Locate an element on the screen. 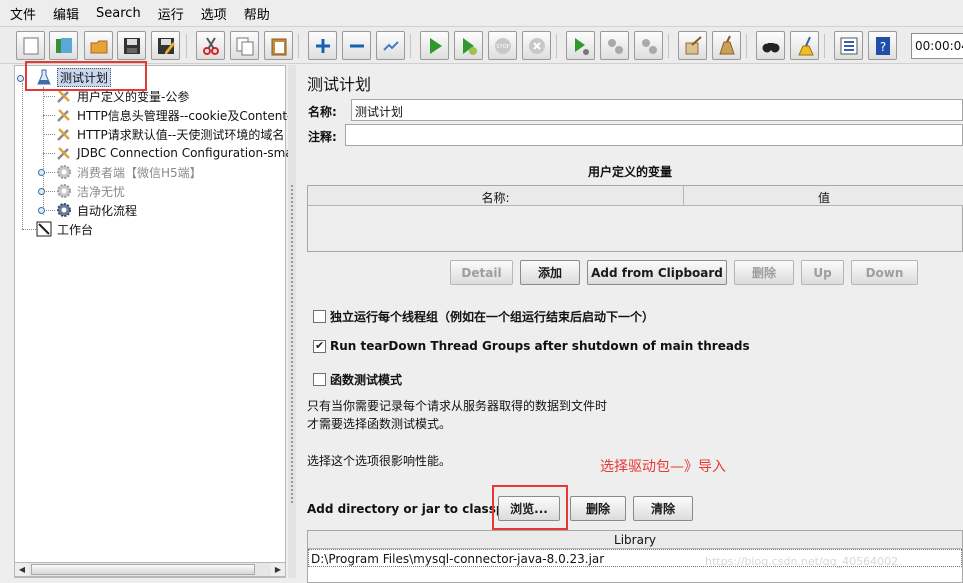 The width and height of the screenshot is (963, 583). highlight-box is located at coordinates (530, 507).